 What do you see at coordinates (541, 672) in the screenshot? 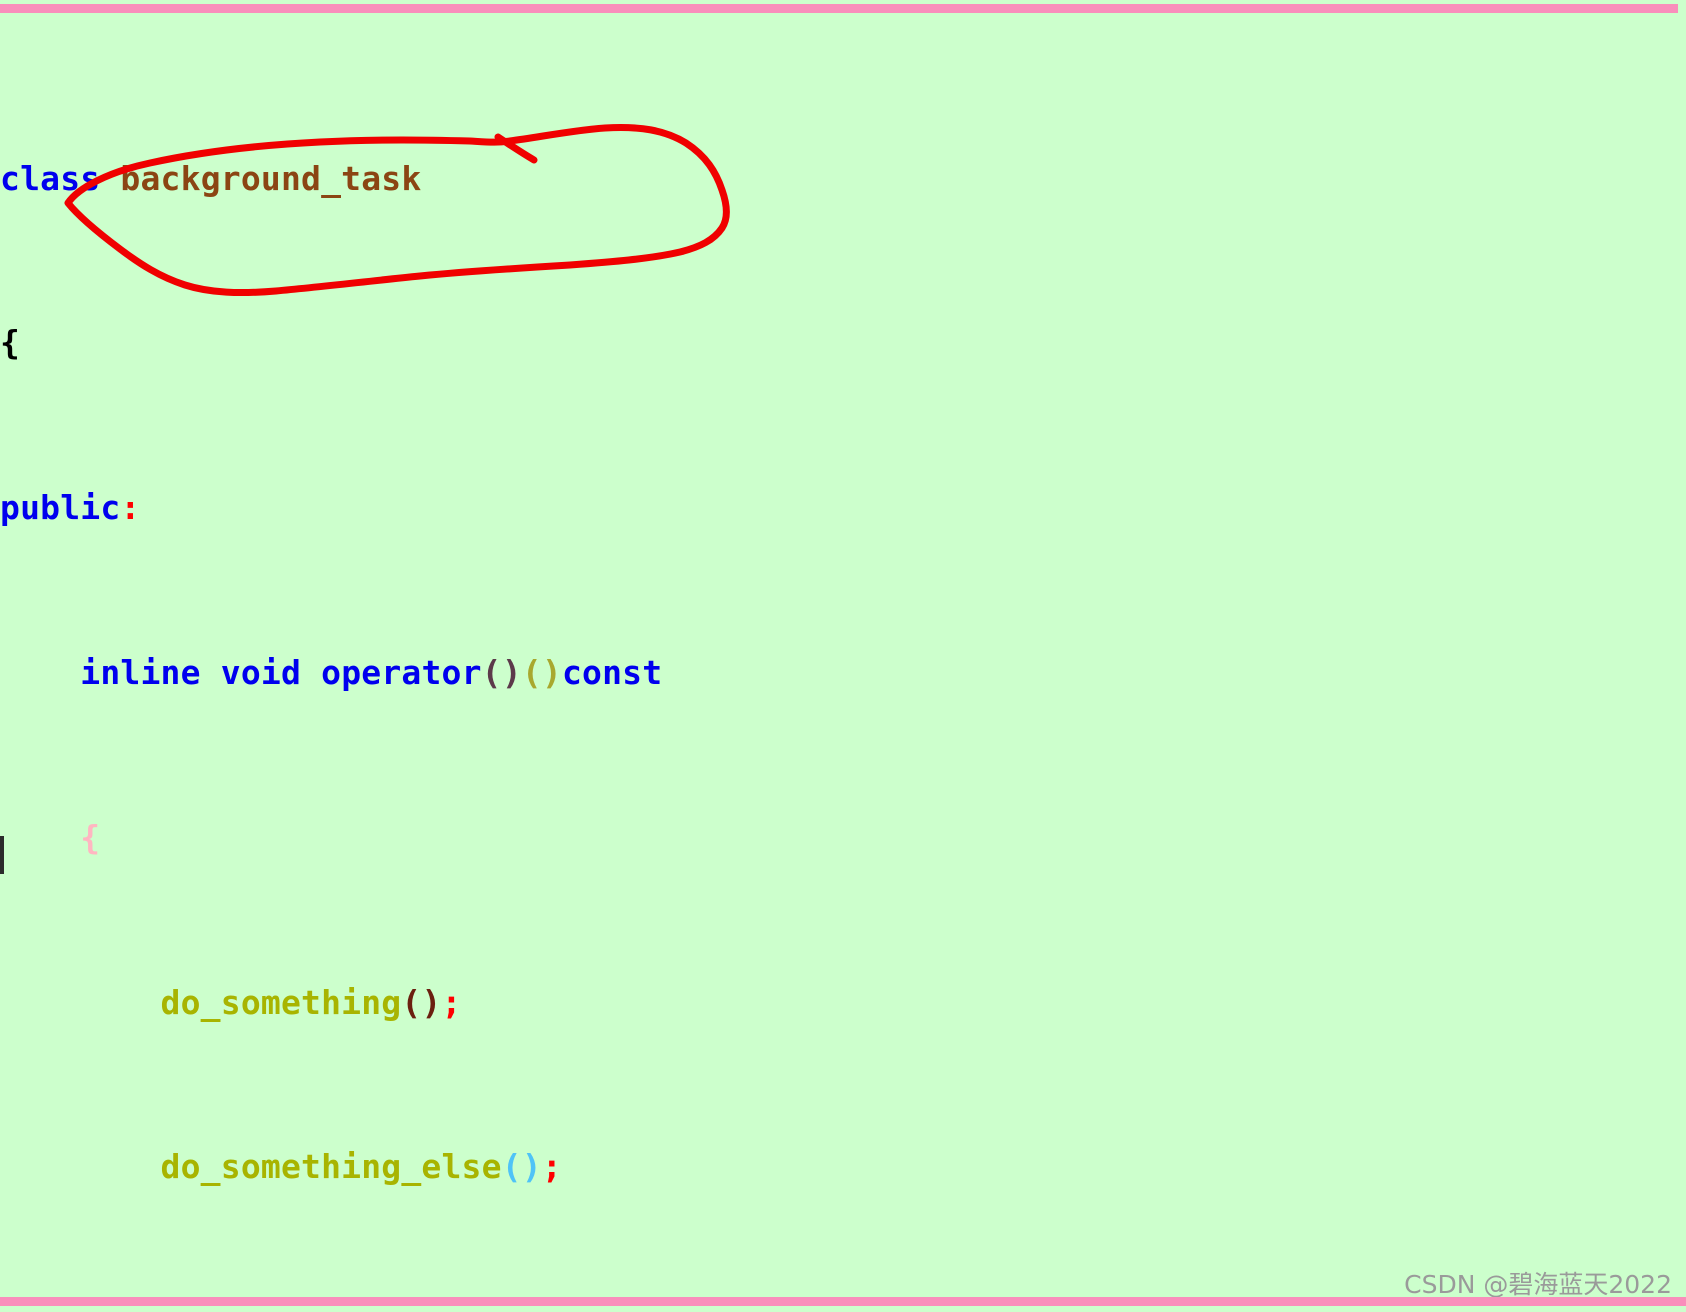
I see `token-parens-2: ()` at bounding box center [541, 672].